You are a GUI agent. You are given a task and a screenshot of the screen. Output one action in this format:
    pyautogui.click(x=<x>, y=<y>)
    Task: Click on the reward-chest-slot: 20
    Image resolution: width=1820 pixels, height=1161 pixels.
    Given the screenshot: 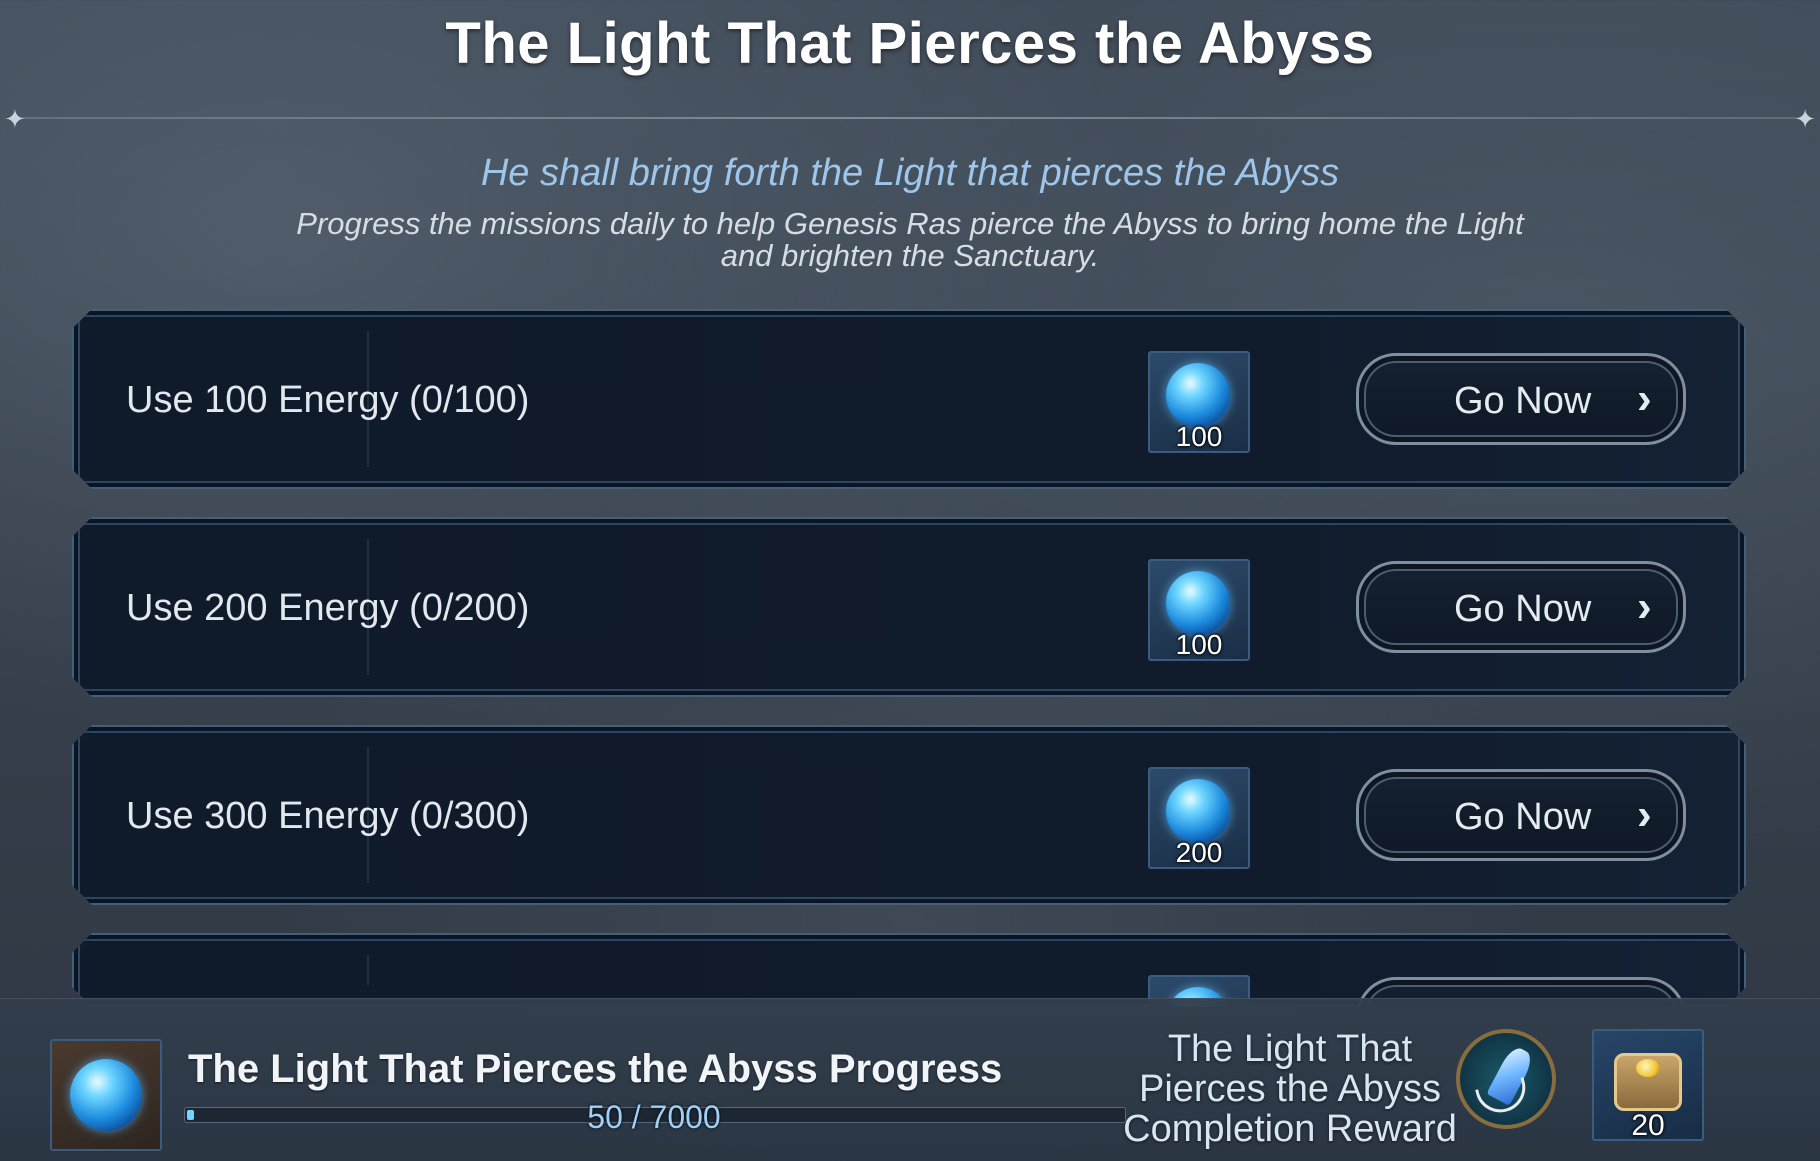 What is the action you would take?
    pyautogui.click(x=1648, y=1085)
    